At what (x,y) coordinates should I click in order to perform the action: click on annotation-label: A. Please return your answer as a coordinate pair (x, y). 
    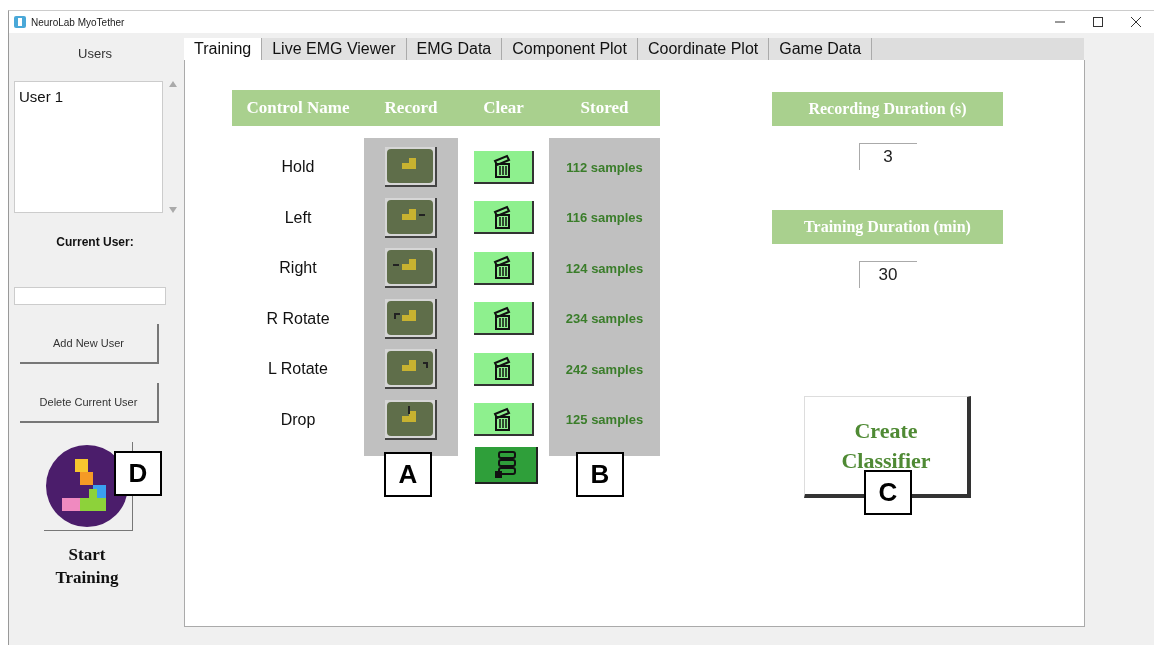
    Looking at the image, I should click on (408, 474).